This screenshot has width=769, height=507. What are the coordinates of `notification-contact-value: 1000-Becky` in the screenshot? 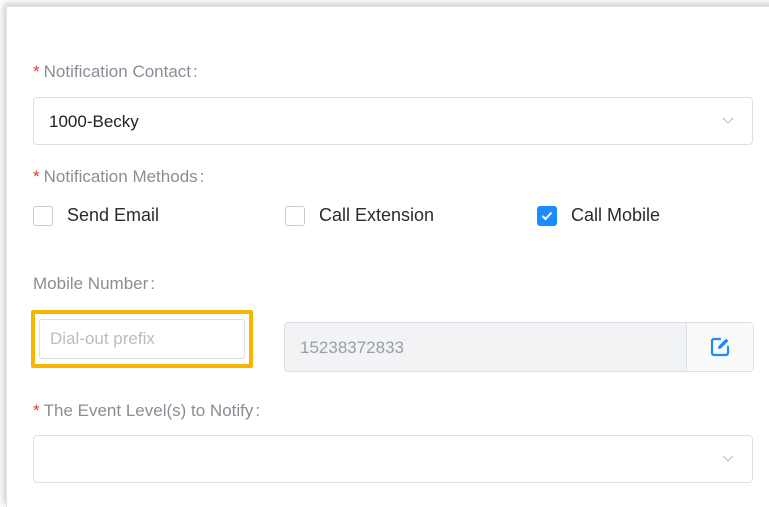 It's located at (94, 121).